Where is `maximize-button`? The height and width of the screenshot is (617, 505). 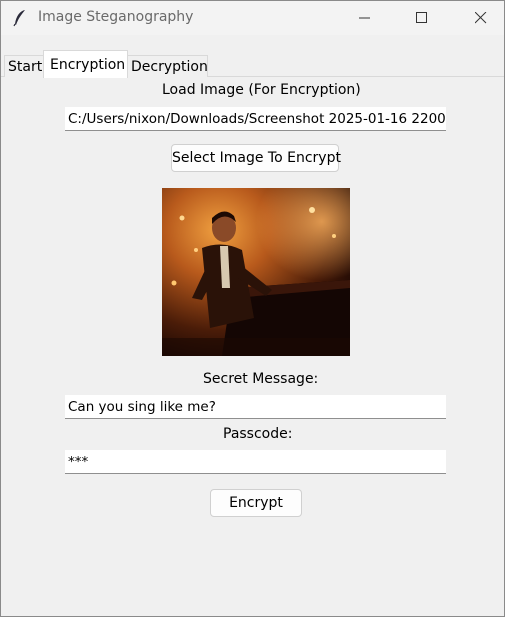
maximize-button is located at coordinates (422, 18).